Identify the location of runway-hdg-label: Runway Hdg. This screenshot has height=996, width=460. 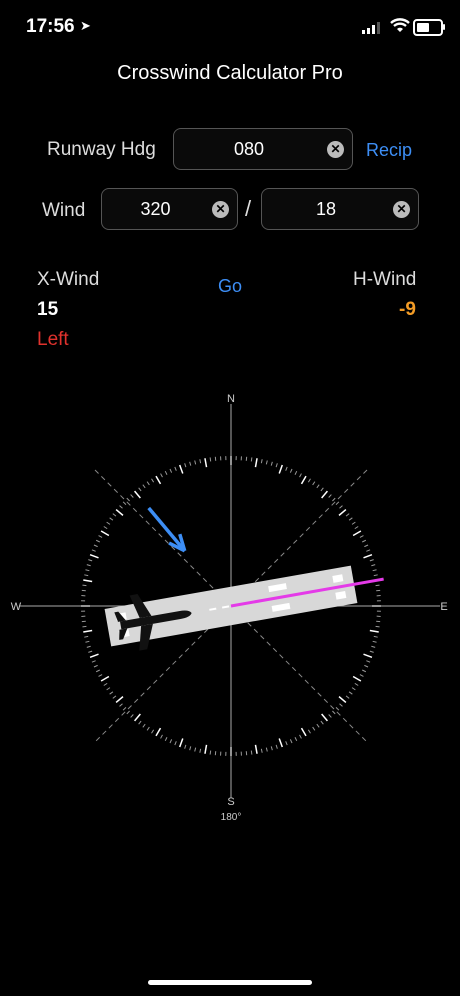
(101, 149).